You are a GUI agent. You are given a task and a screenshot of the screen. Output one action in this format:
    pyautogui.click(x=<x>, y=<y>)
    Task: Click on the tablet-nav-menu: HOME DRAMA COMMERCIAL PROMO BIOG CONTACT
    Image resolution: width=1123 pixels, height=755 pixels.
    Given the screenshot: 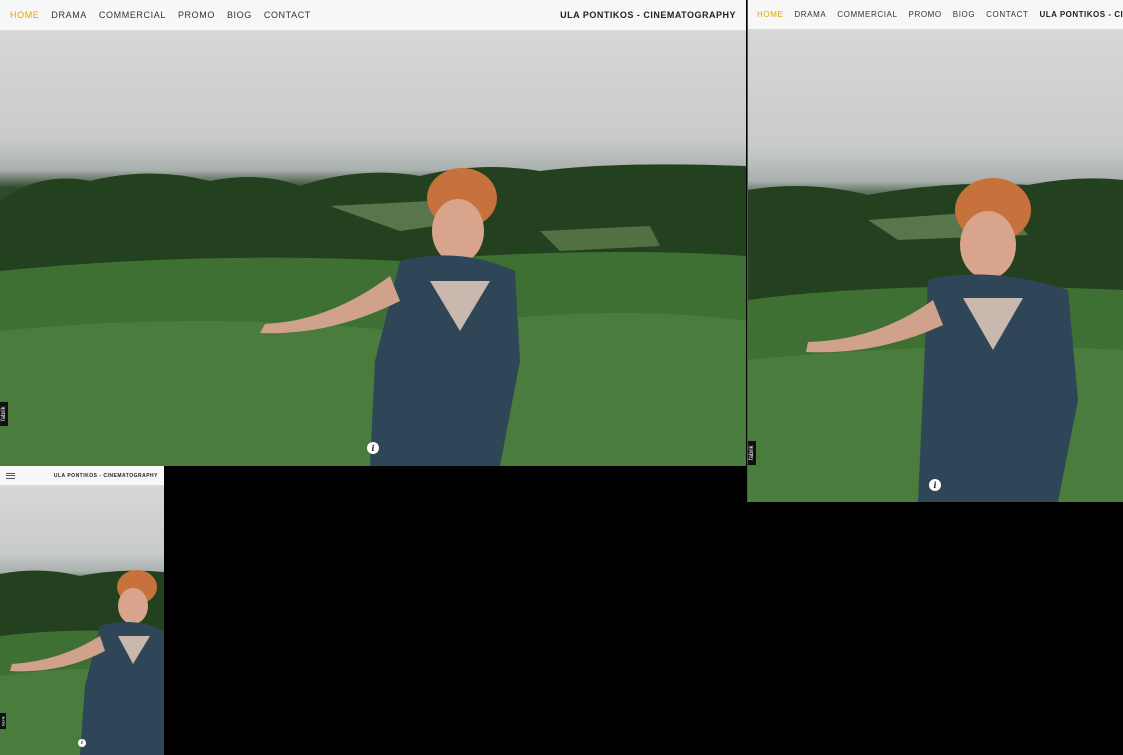 What is the action you would take?
    pyautogui.click(x=898, y=14)
    